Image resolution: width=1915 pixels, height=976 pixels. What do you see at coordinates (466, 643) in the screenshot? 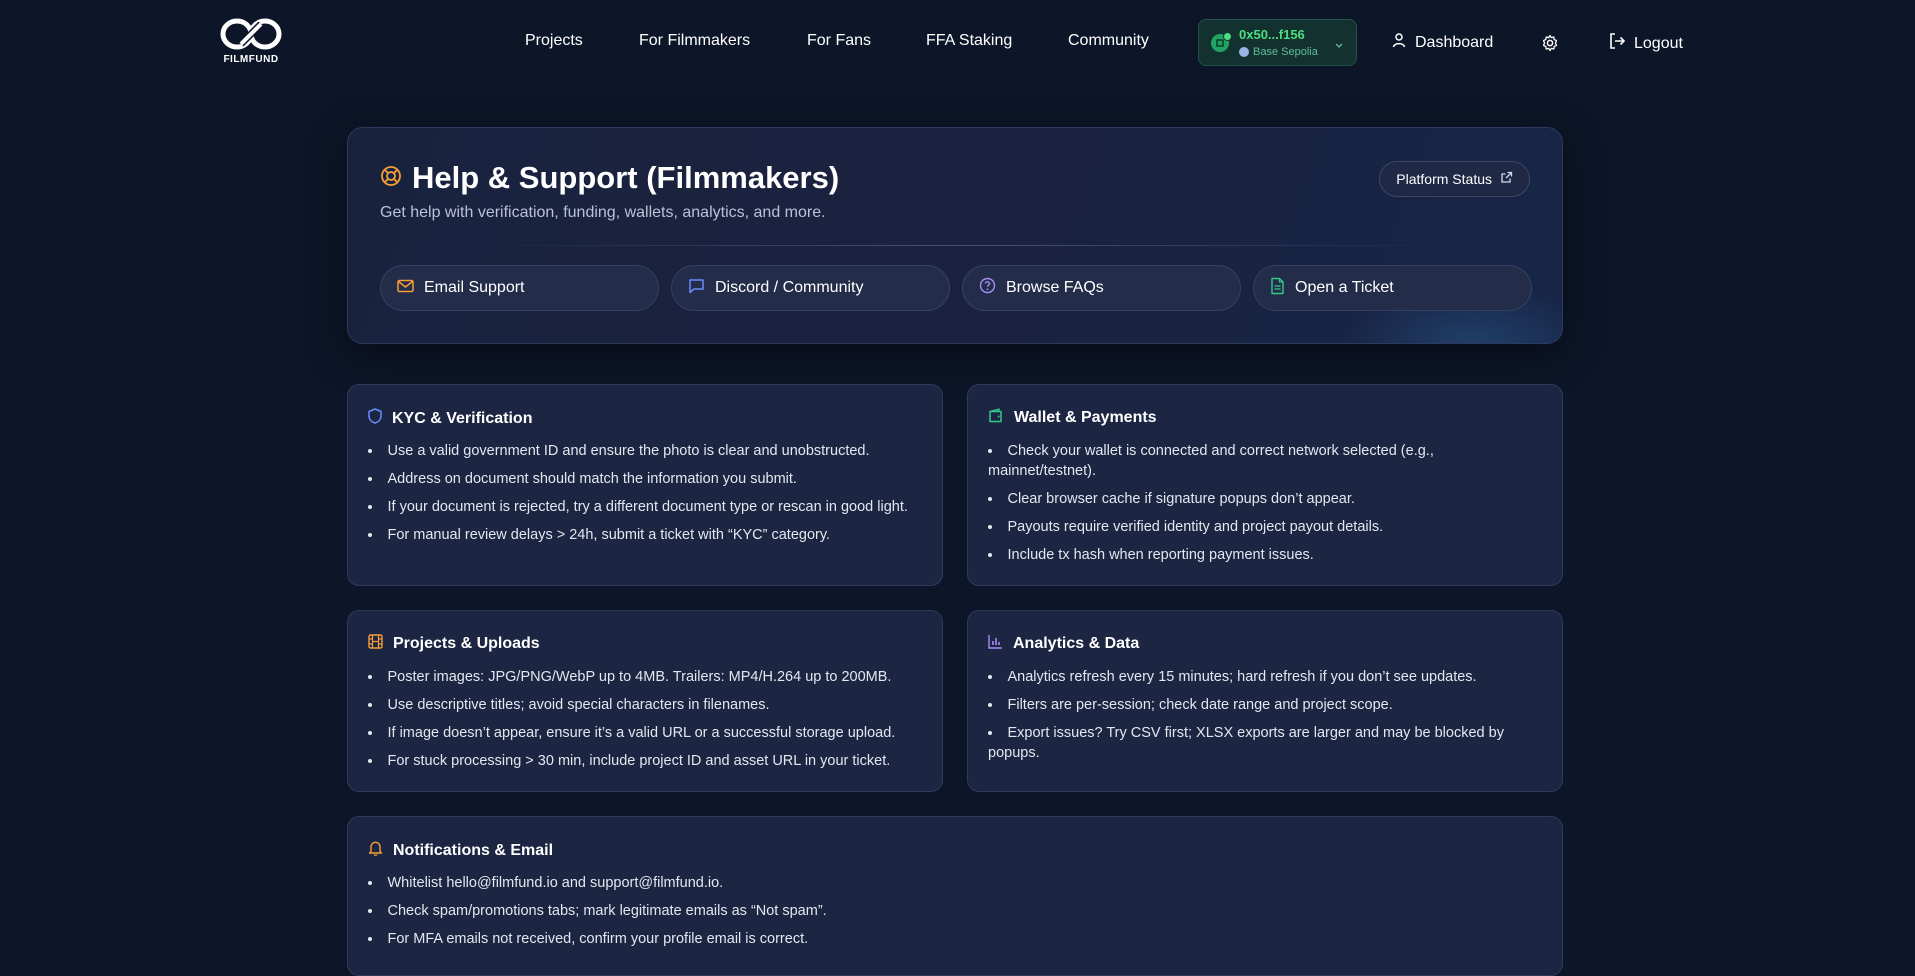
I see `projects-card-title: Projects & Uploads` at bounding box center [466, 643].